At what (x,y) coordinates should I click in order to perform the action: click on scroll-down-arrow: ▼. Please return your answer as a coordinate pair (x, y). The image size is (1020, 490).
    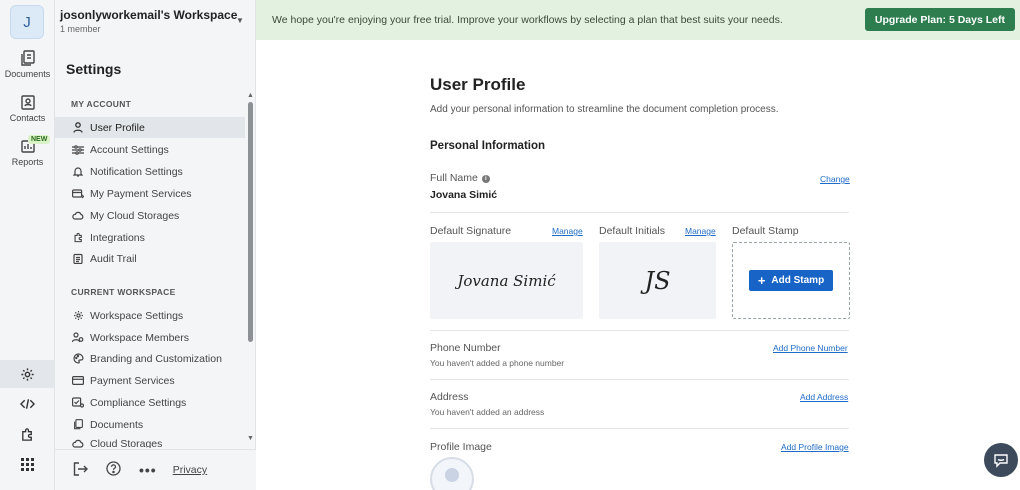
    Looking at the image, I should click on (250, 438).